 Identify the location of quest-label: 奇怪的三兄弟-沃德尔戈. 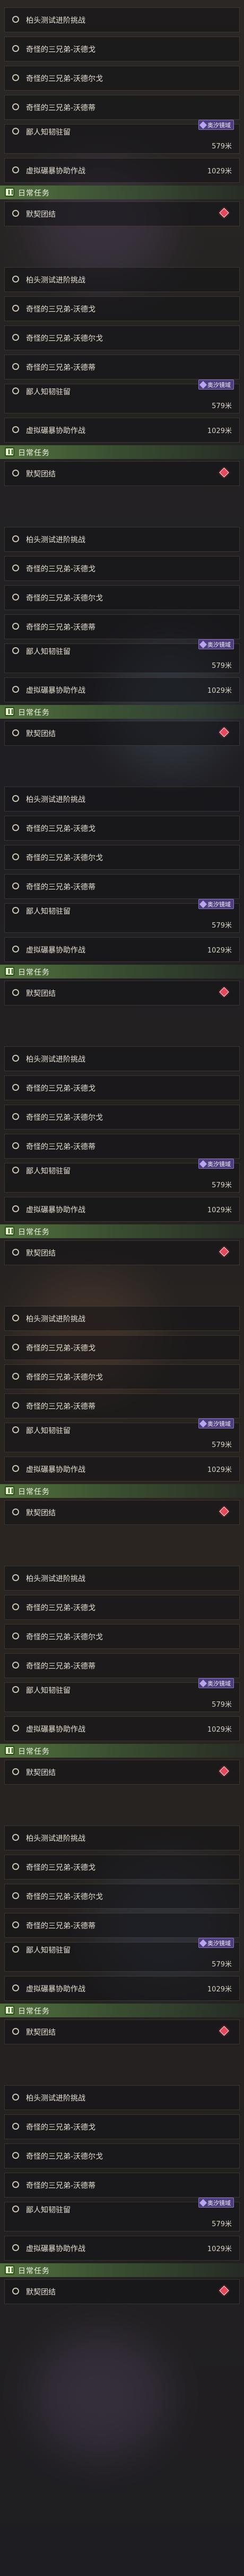
(64, 1897).